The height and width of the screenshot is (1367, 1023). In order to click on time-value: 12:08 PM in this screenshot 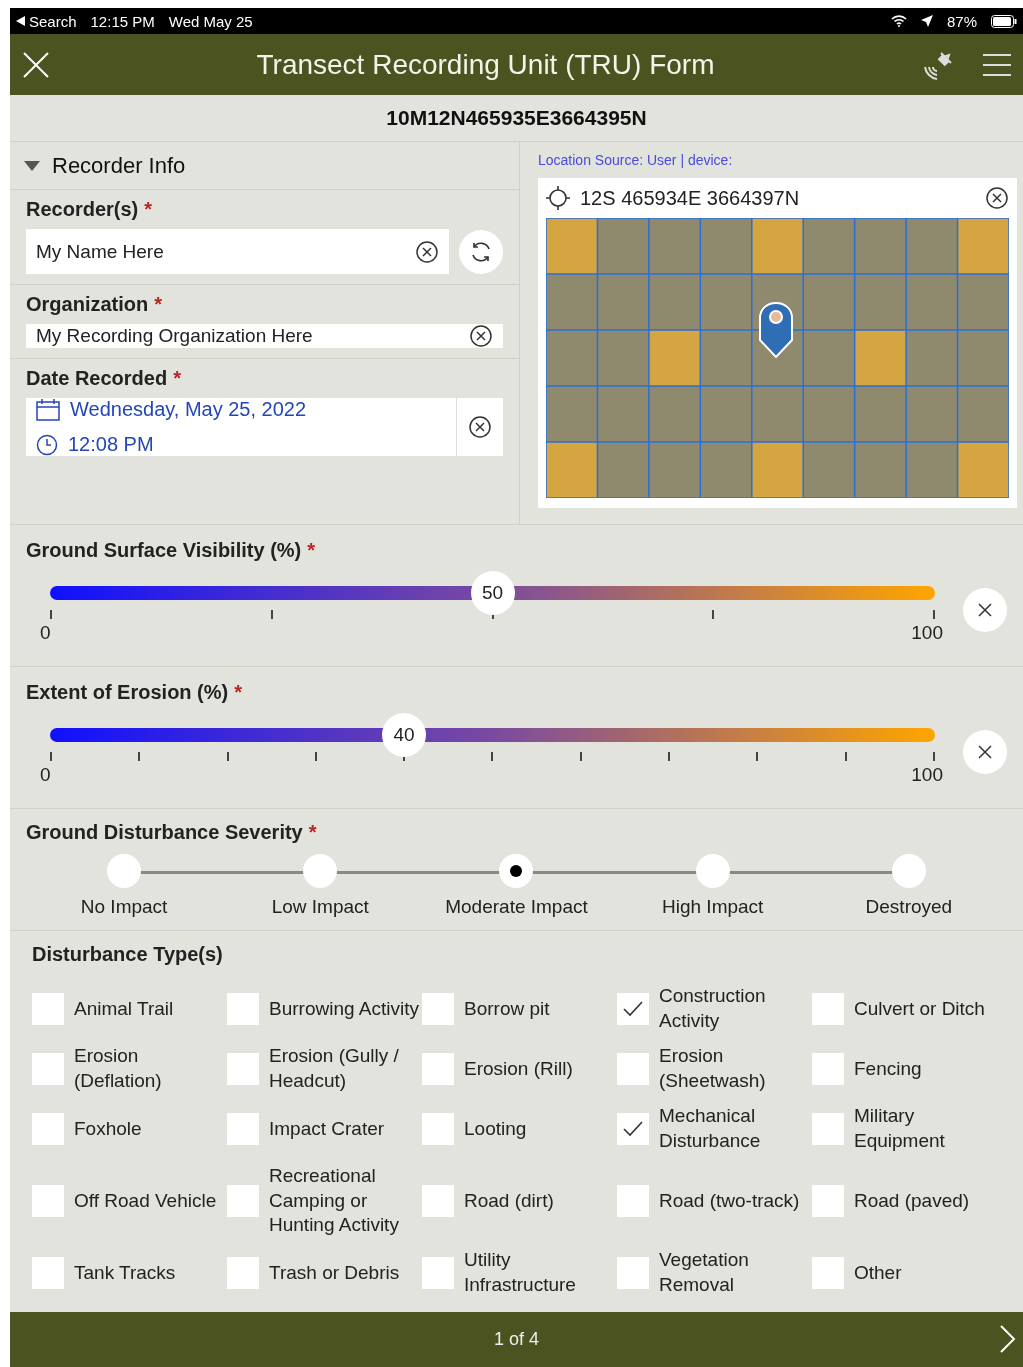, I will do `click(111, 444)`.